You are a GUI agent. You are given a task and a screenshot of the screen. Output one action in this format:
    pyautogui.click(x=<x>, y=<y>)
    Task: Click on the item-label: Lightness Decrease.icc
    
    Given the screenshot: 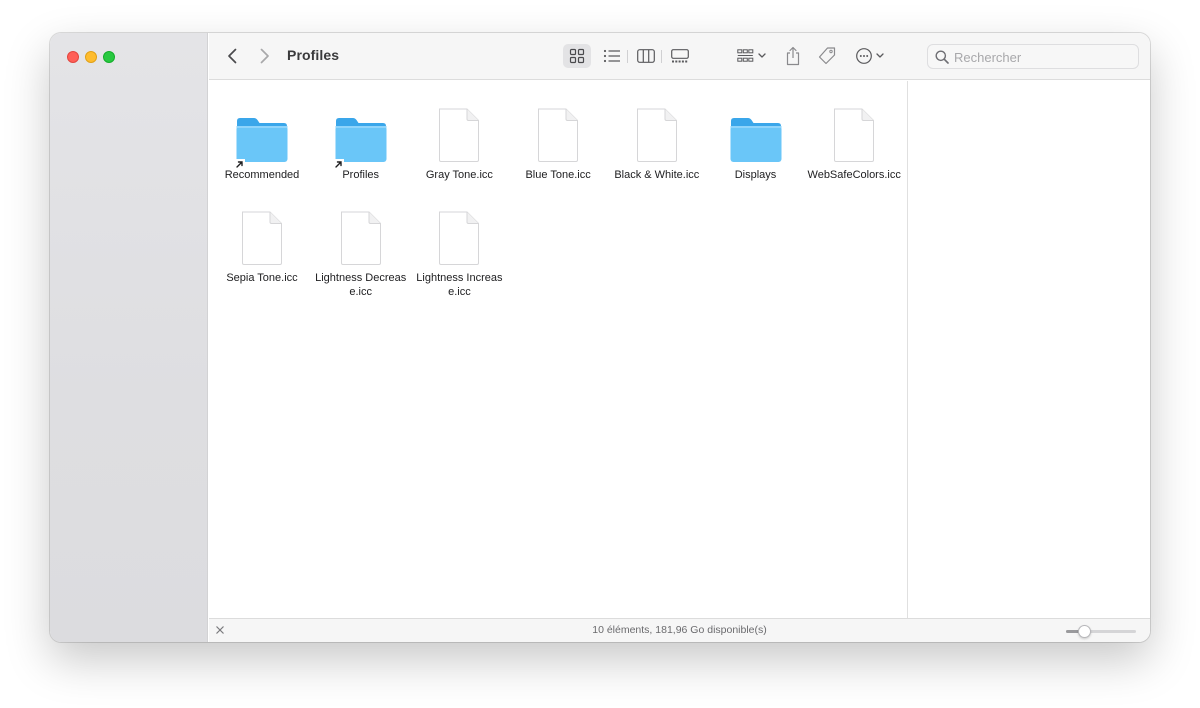 What is the action you would take?
    pyautogui.click(x=361, y=285)
    